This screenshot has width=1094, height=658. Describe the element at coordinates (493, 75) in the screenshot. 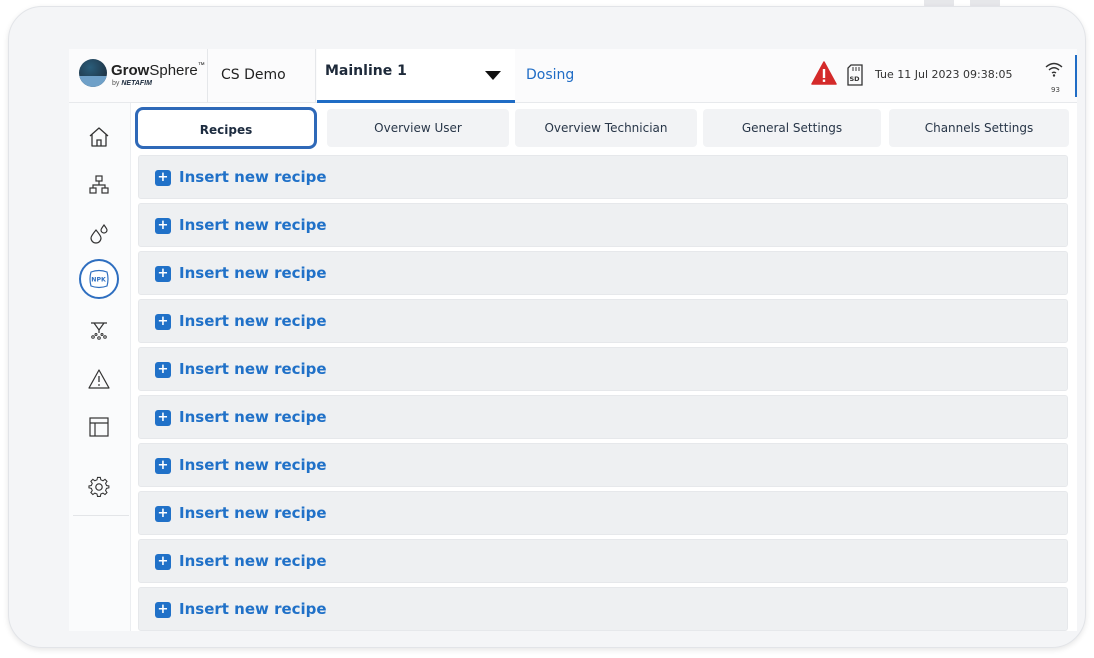

I see `chevron-down-icon` at that location.